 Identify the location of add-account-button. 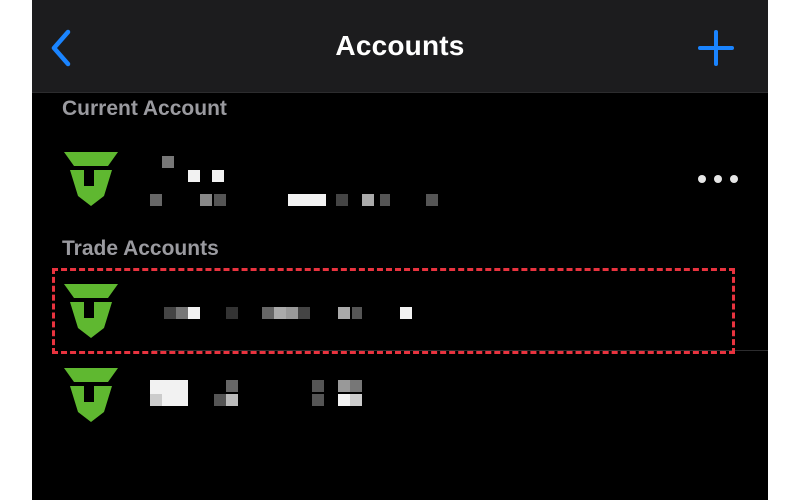
(716, 48).